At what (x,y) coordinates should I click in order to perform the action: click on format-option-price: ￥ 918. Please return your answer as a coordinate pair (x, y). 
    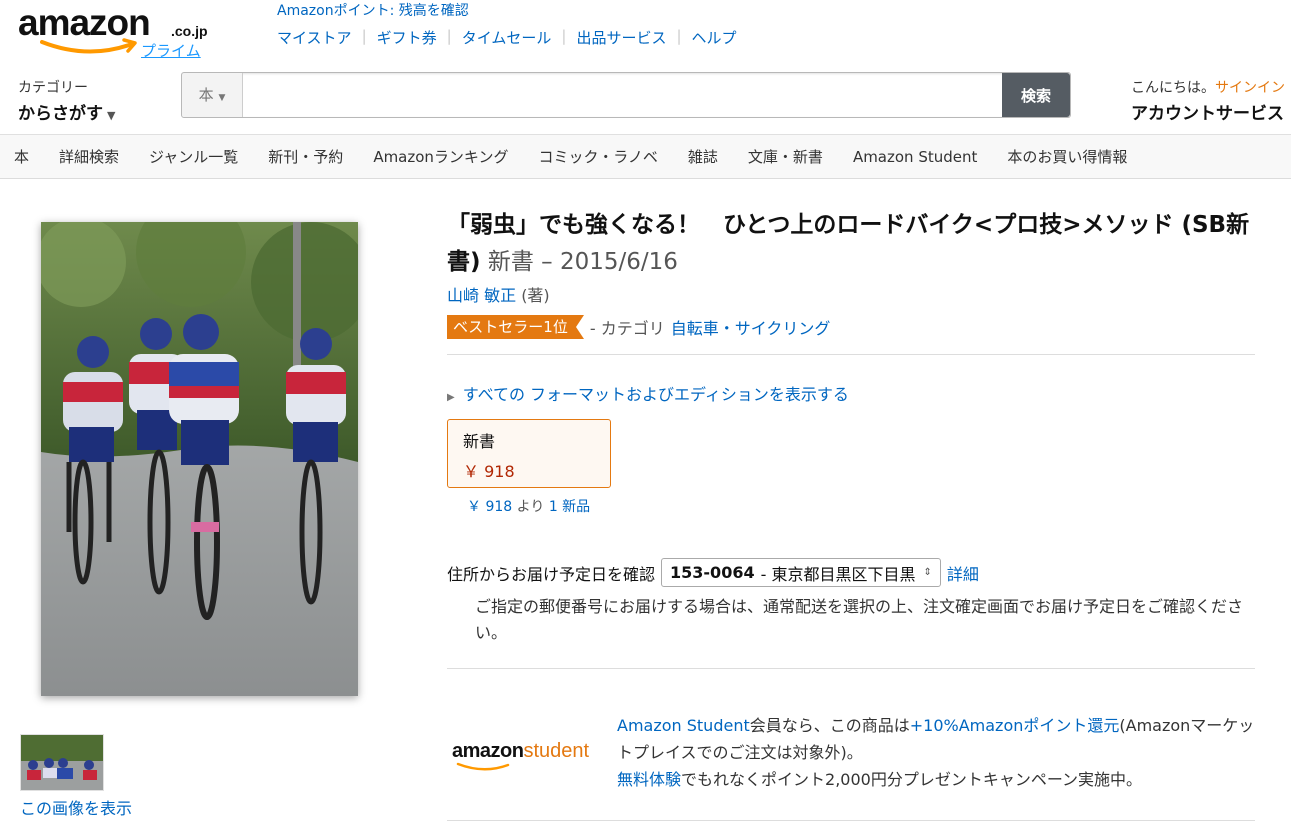
    Looking at the image, I should click on (489, 471).